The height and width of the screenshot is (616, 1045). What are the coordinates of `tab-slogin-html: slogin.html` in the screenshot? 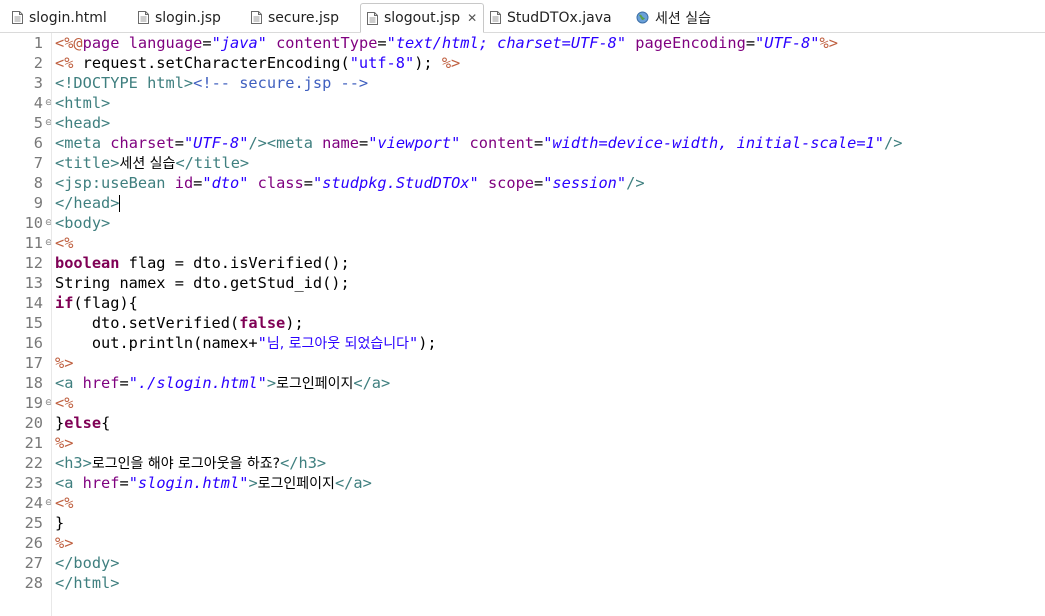 It's located at (59, 17).